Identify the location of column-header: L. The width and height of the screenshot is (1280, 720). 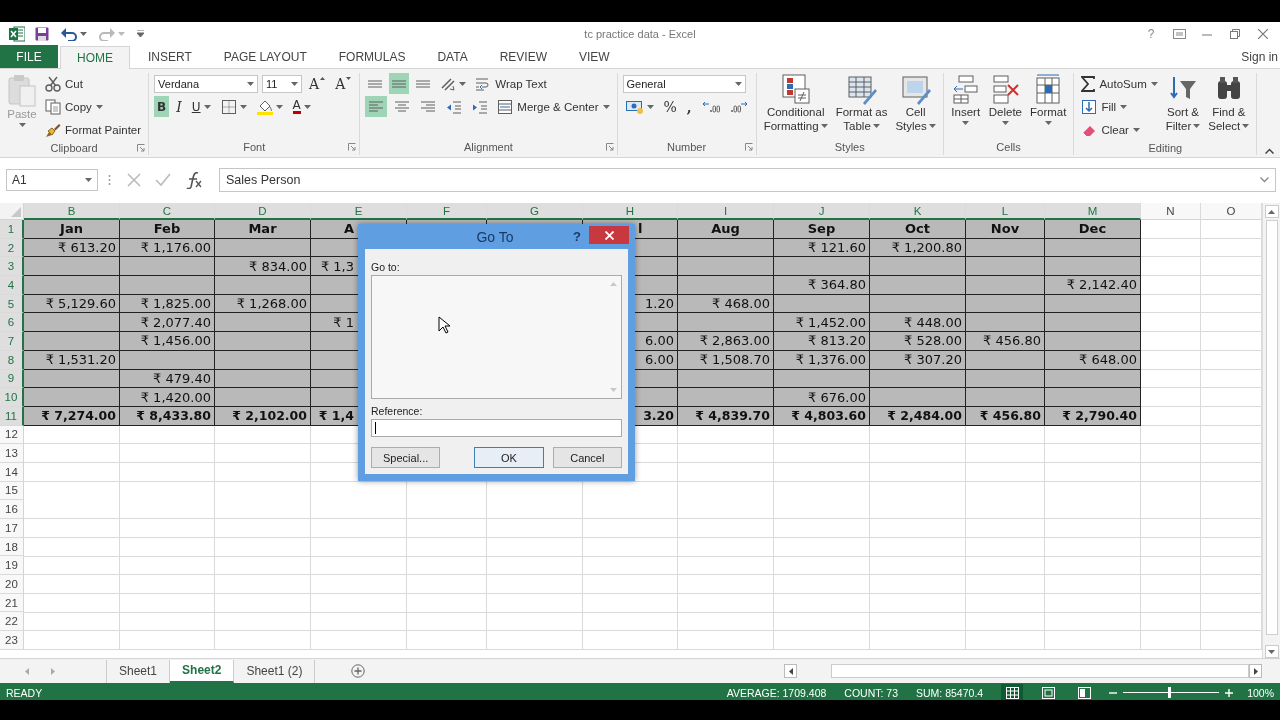
(1005, 211).